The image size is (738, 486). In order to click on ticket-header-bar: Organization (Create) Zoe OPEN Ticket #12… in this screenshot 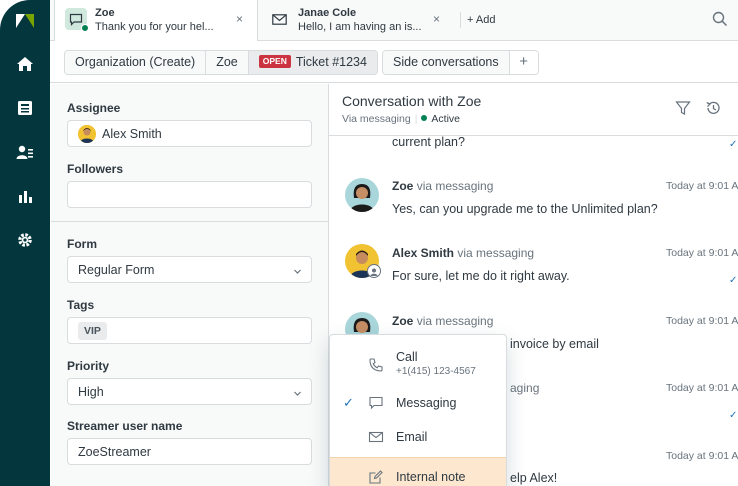, I will do `click(394, 62)`.